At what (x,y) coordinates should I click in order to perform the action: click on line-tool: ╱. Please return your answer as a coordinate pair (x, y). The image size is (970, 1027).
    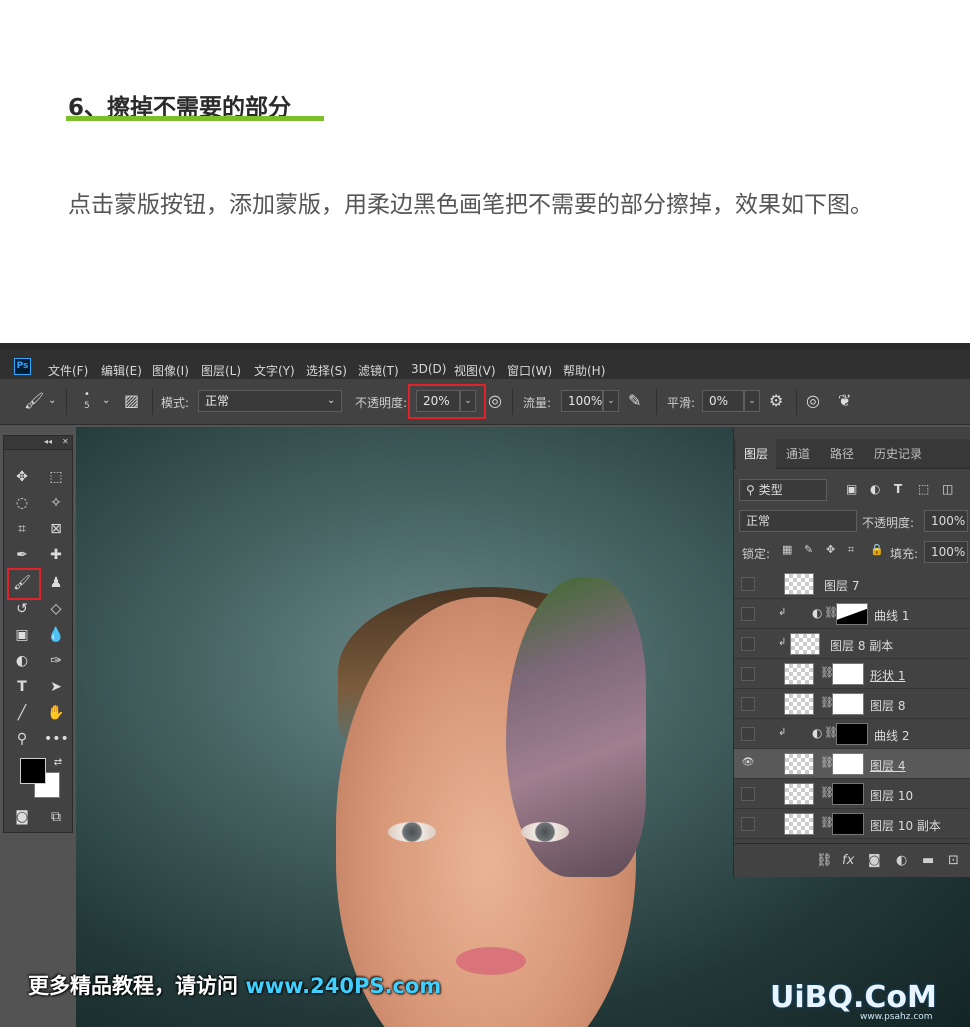
    Looking at the image, I should click on (22, 713).